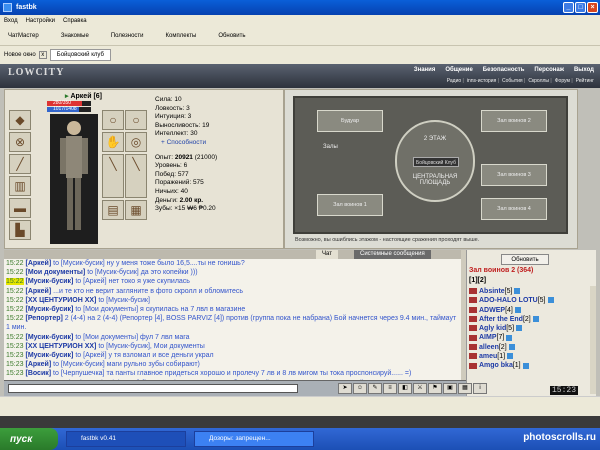  What do you see at coordinates (20, 120) in the screenshot?
I see `helmet-slot-icon: ◆` at bounding box center [20, 120].